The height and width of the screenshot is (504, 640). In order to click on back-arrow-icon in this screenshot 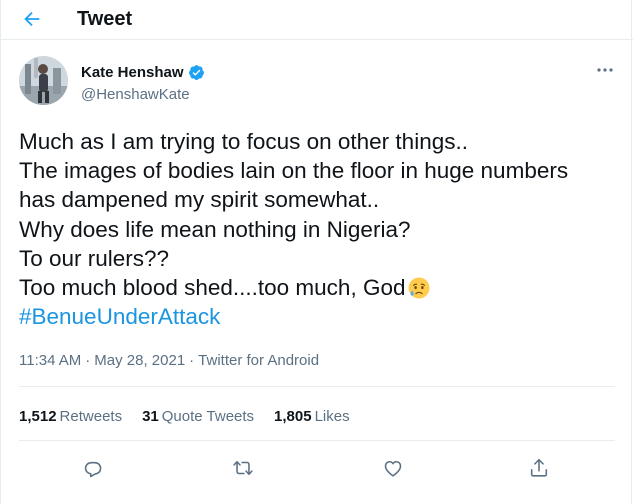, I will do `click(32, 19)`.